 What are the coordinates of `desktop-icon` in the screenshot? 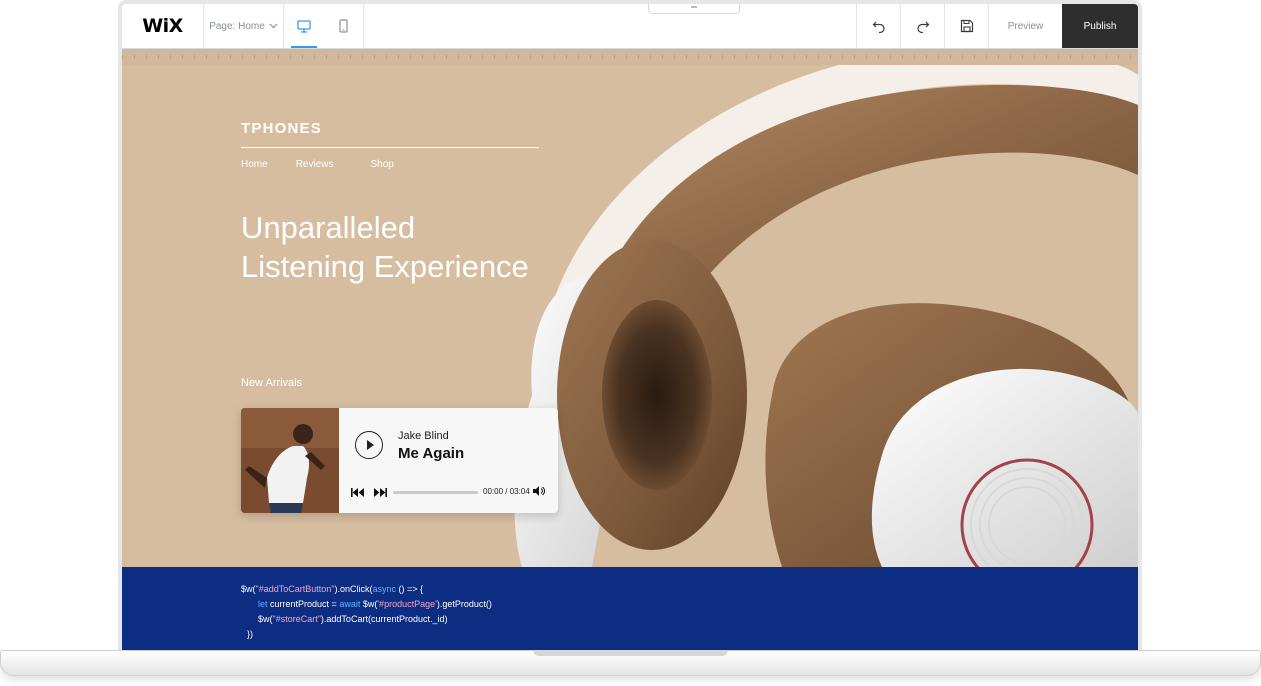 It's located at (304, 26).